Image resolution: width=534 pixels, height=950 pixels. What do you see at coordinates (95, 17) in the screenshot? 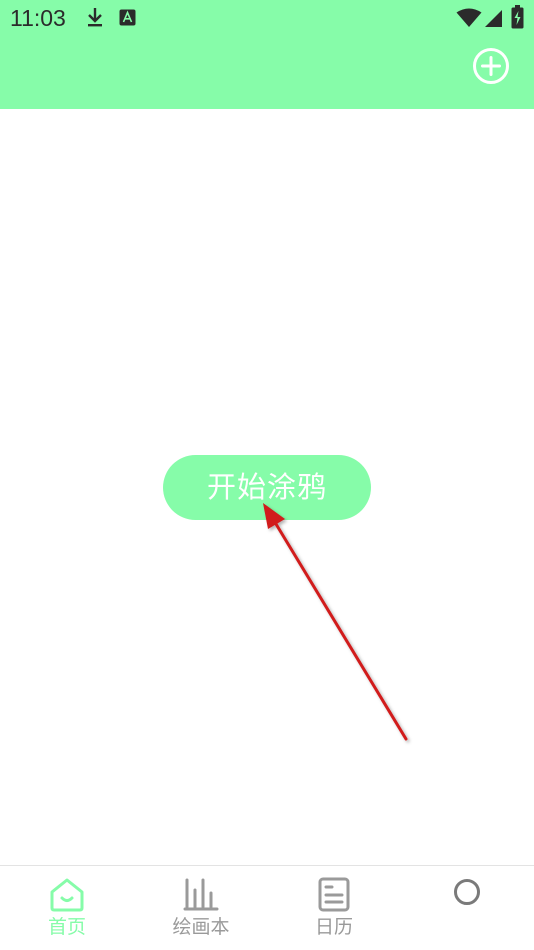
I see `download-icon` at bounding box center [95, 17].